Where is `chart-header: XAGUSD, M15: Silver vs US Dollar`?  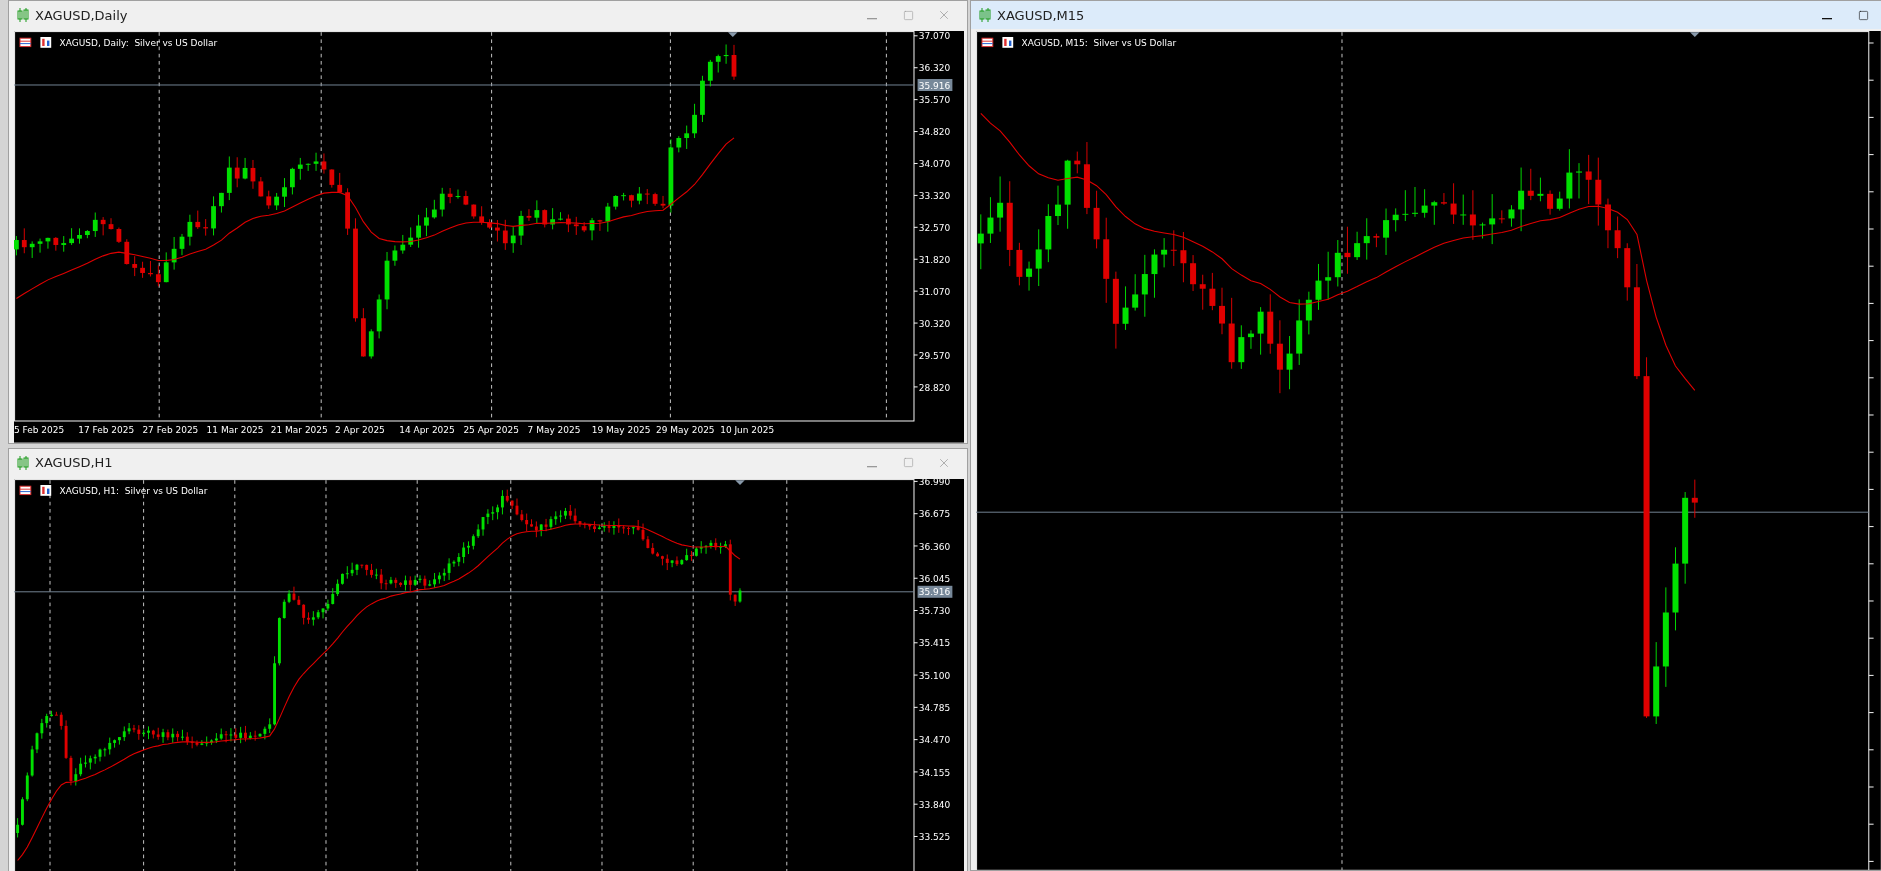 chart-header: XAGUSD, M15: Silver vs US Dollar is located at coordinates (1099, 43).